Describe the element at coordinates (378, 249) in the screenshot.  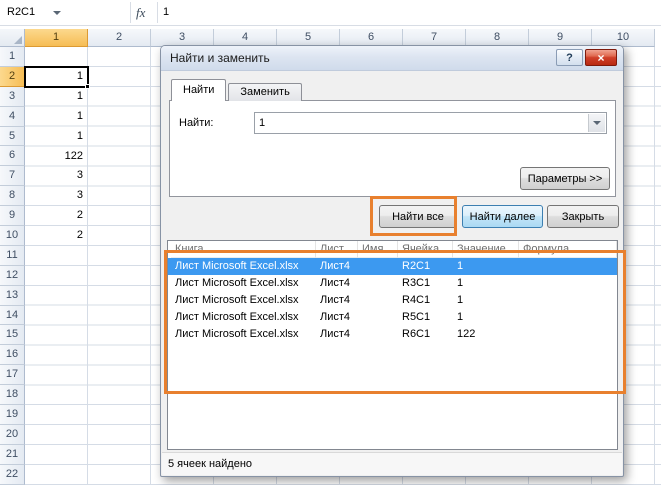
I see `results-column-header: Имя` at that location.